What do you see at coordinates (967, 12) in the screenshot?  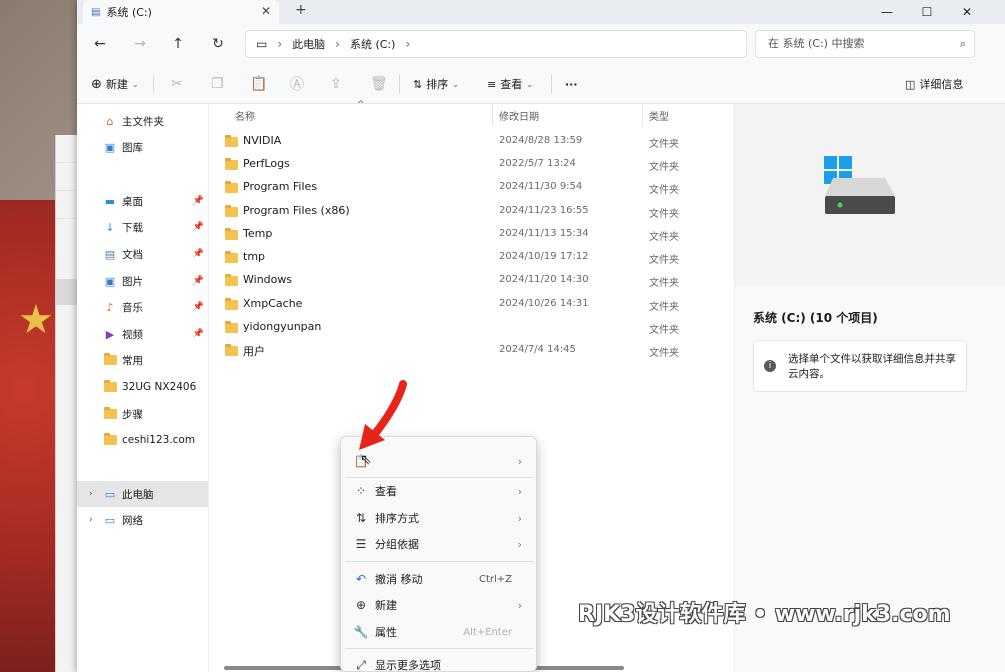 I see `close-window-button: ✕` at bounding box center [967, 12].